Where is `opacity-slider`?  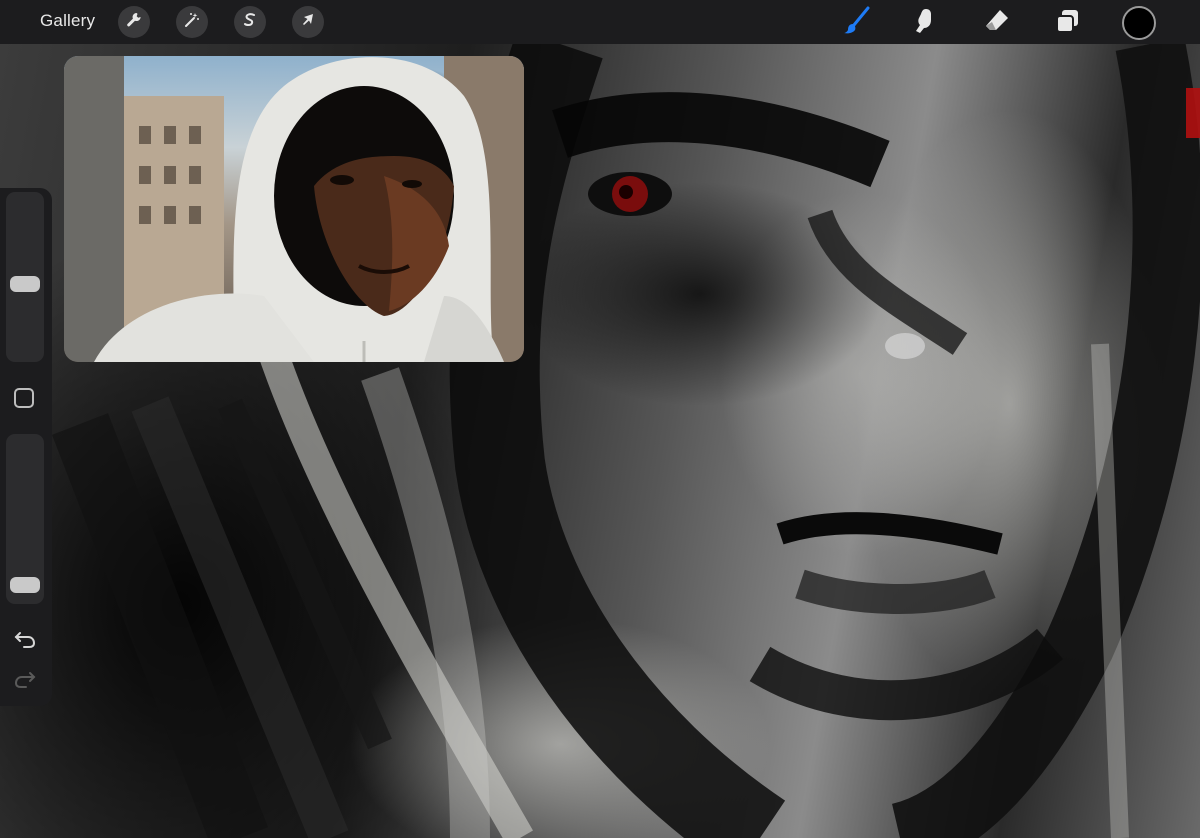 opacity-slider is located at coordinates (25, 519).